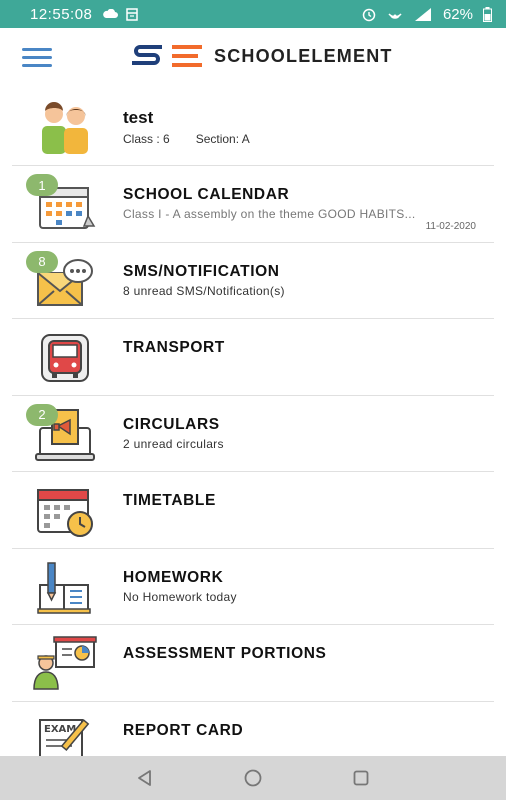  I want to click on system-nav-bar, so click(253, 778).